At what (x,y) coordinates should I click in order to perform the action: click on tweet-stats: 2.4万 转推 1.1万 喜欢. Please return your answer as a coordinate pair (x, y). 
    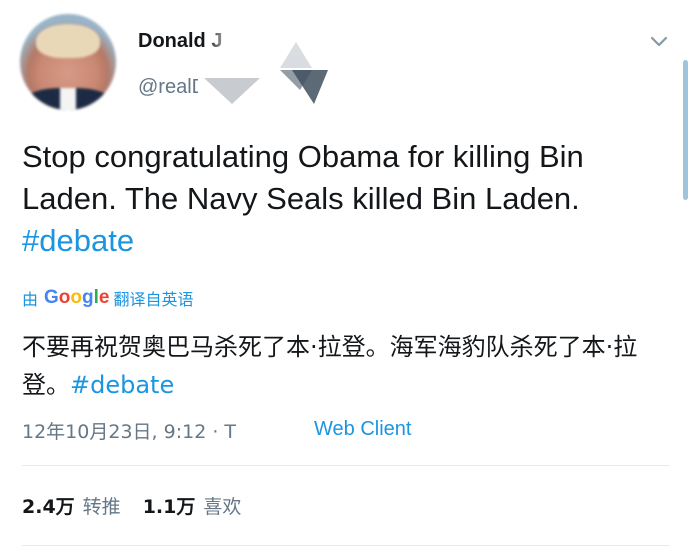
    Looking at the image, I should click on (142, 505).